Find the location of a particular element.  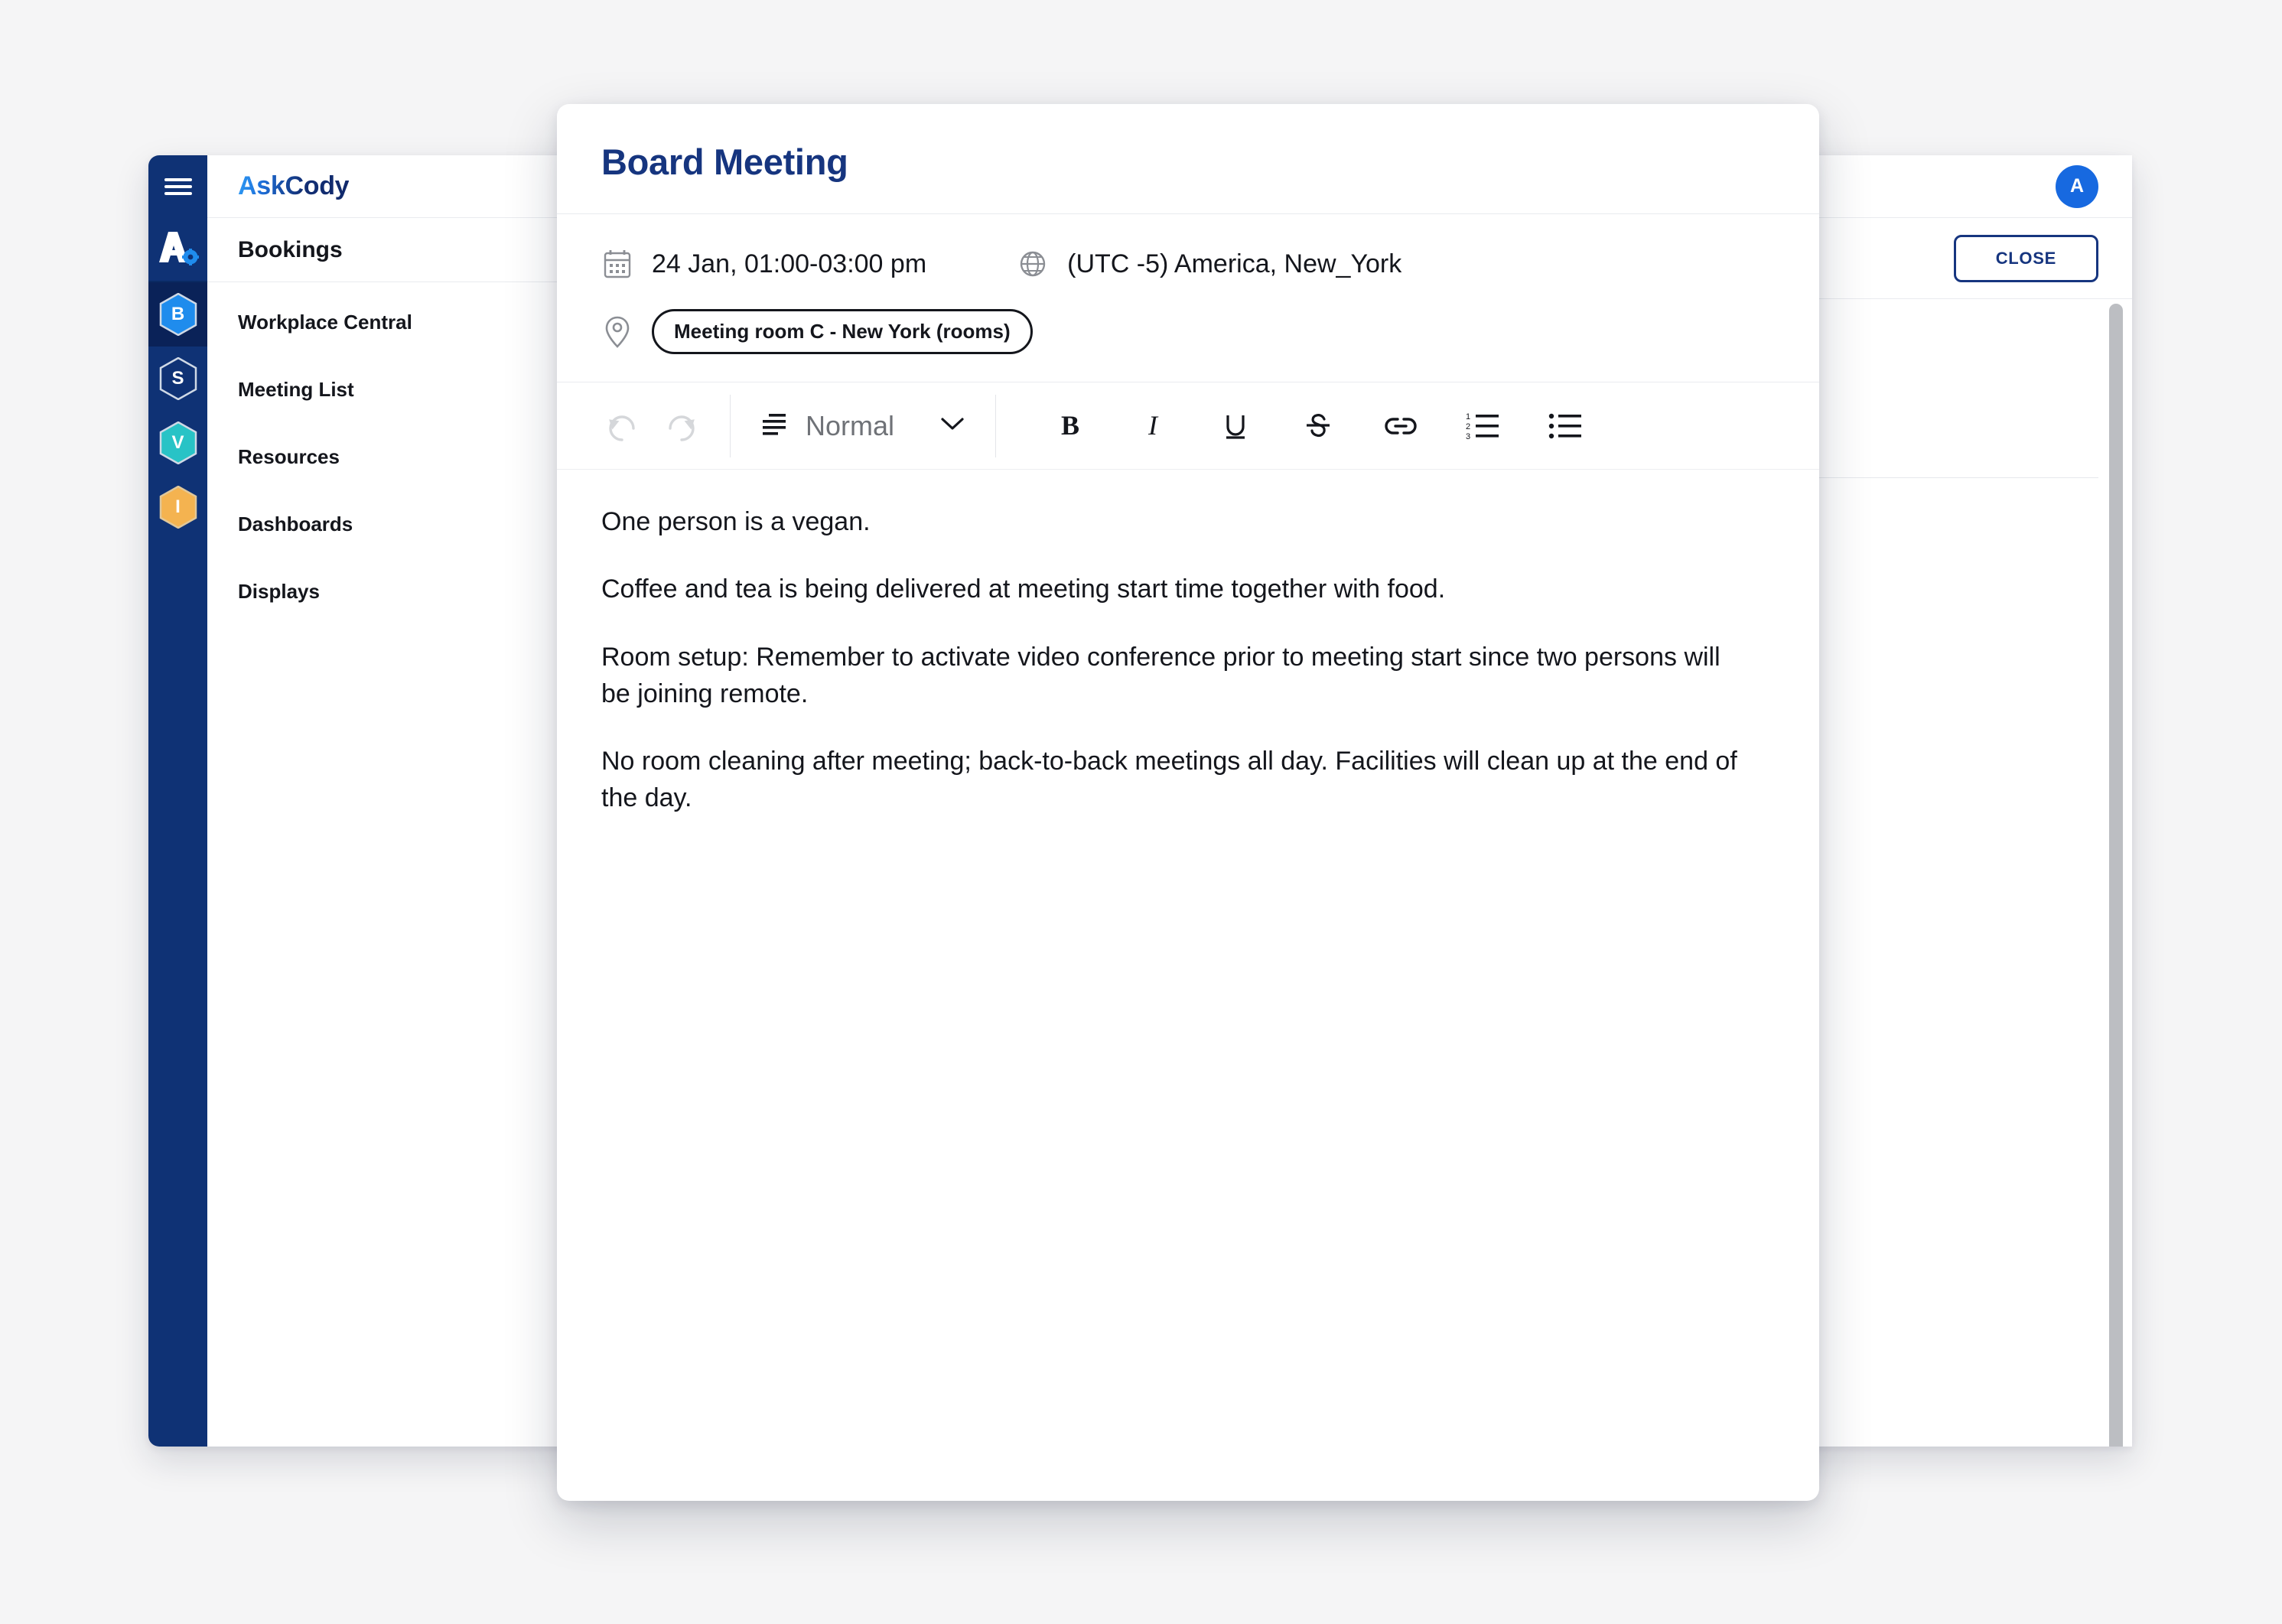

rail-item-bookings: B is located at coordinates (177, 314).